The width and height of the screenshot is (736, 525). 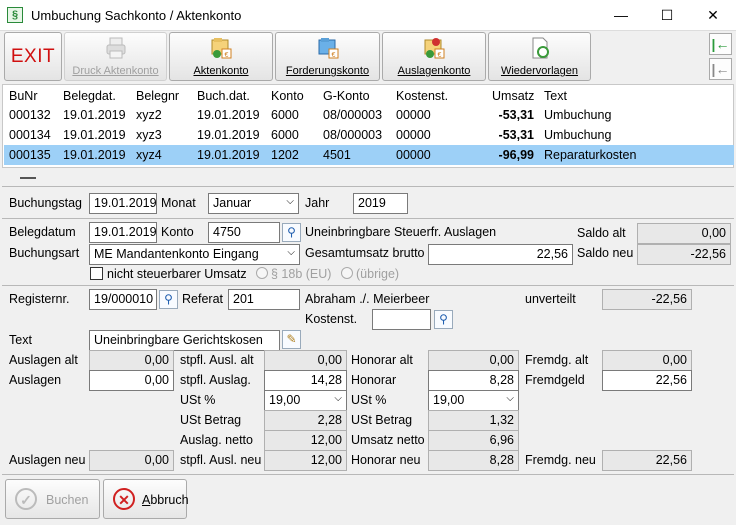 I want to click on auslagen-field: 0,00, so click(x=131, y=380).